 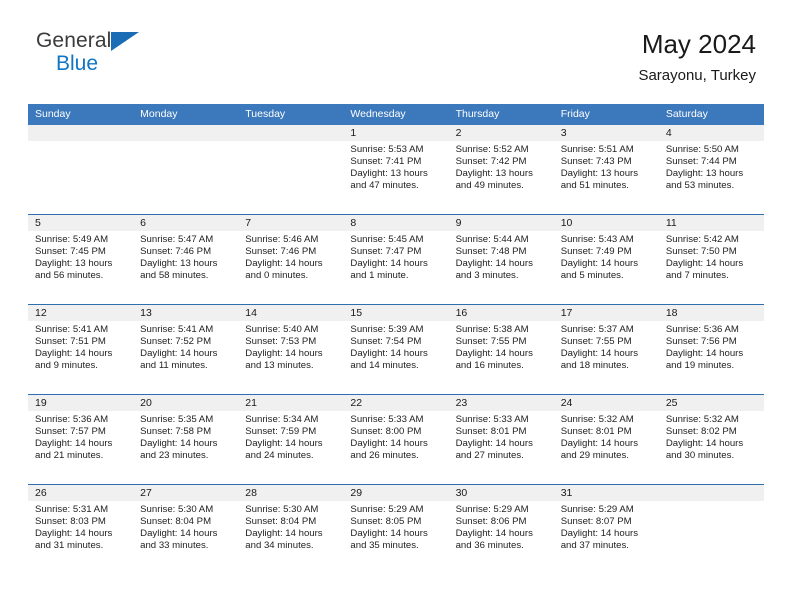 What do you see at coordinates (711, 403) in the screenshot?
I see `day-number: 25` at bounding box center [711, 403].